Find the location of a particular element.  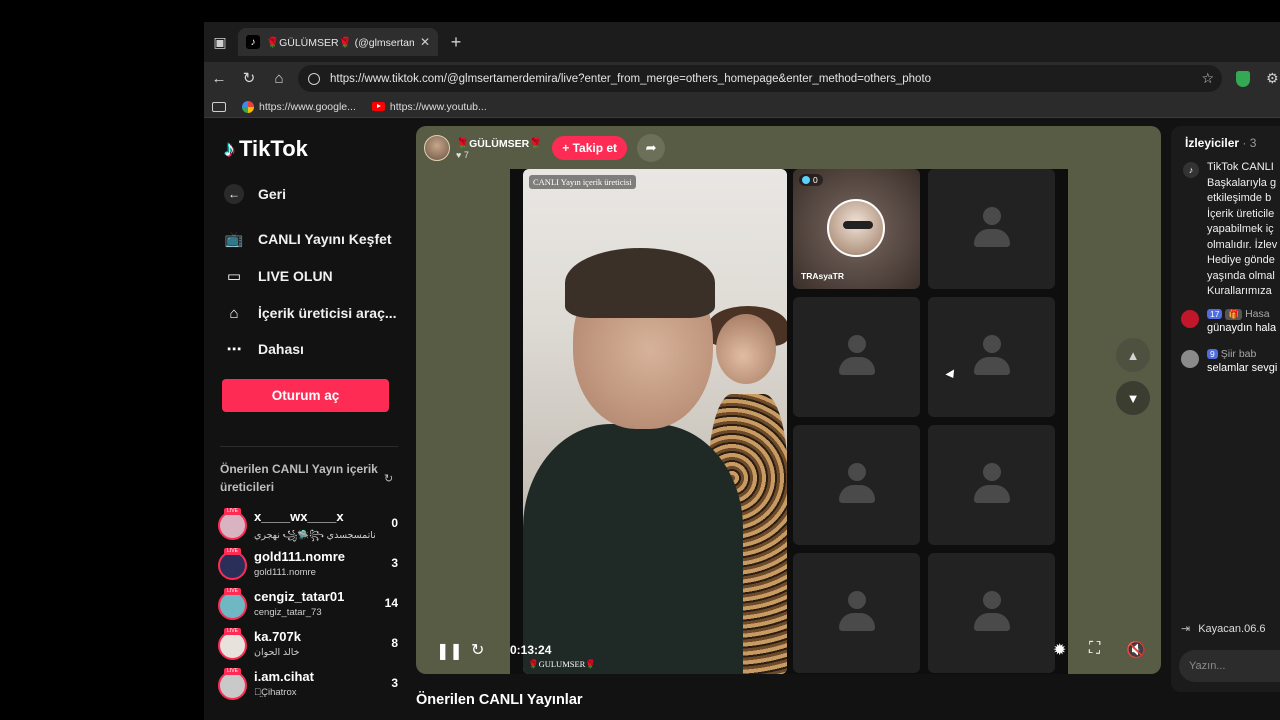

home-icon: ⌂ is located at coordinates (279, 79).